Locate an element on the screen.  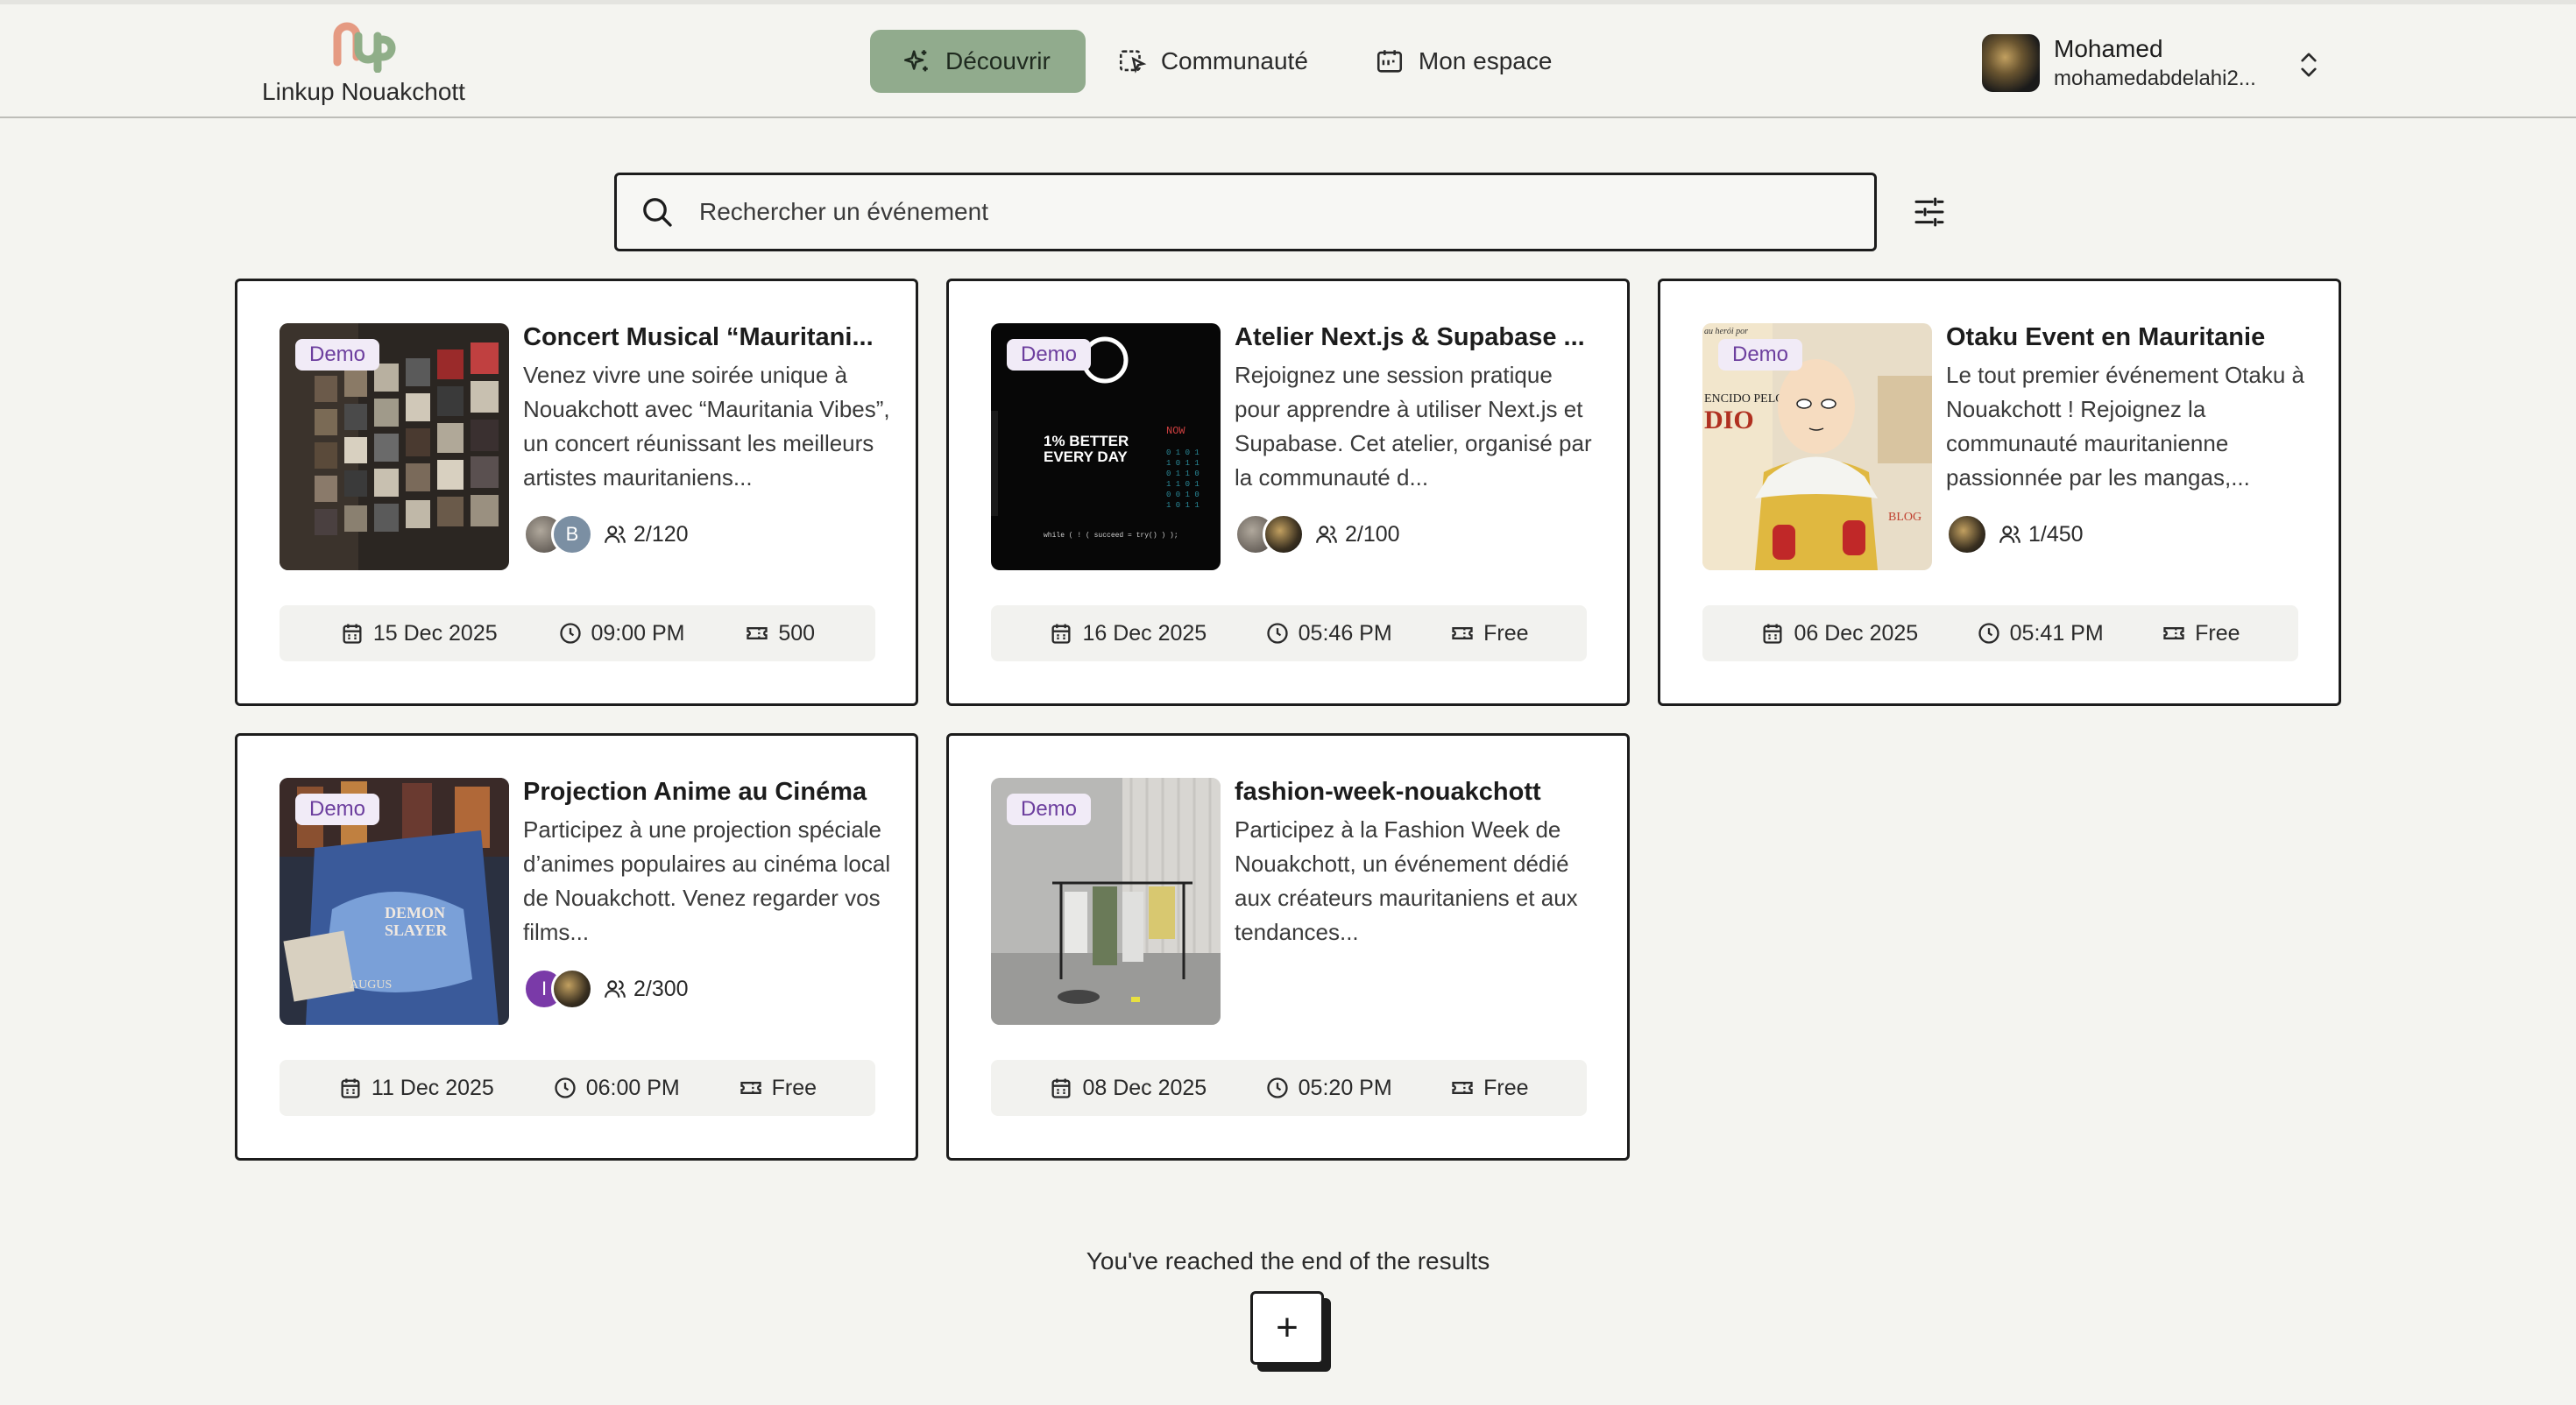
event-title: fashion-week-nouakchott is located at coordinates (1388, 792).